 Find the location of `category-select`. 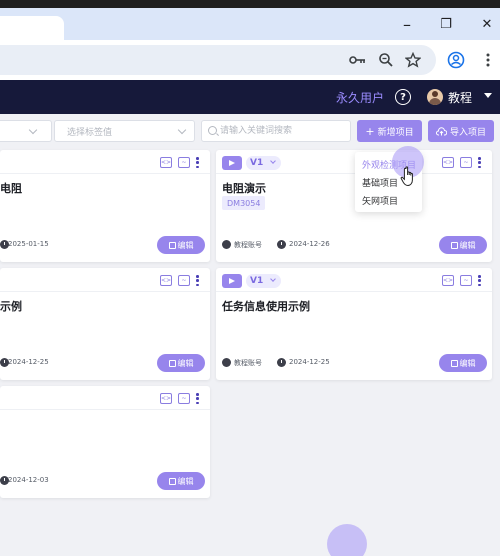

category-select is located at coordinates (26, 131).